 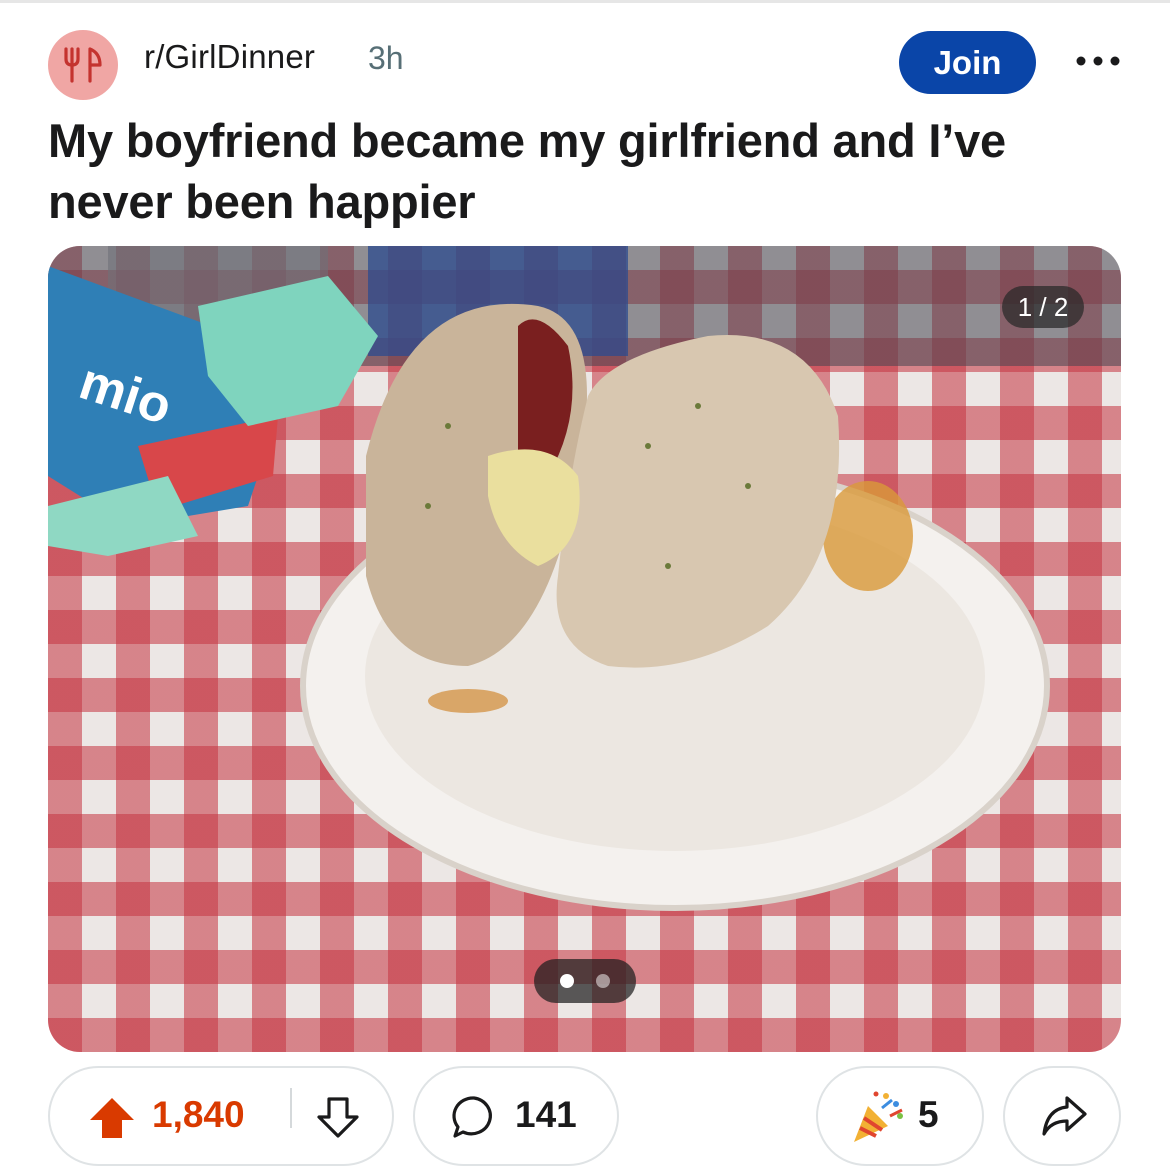 I want to click on more-dots-icon, so click(x=1098, y=61).